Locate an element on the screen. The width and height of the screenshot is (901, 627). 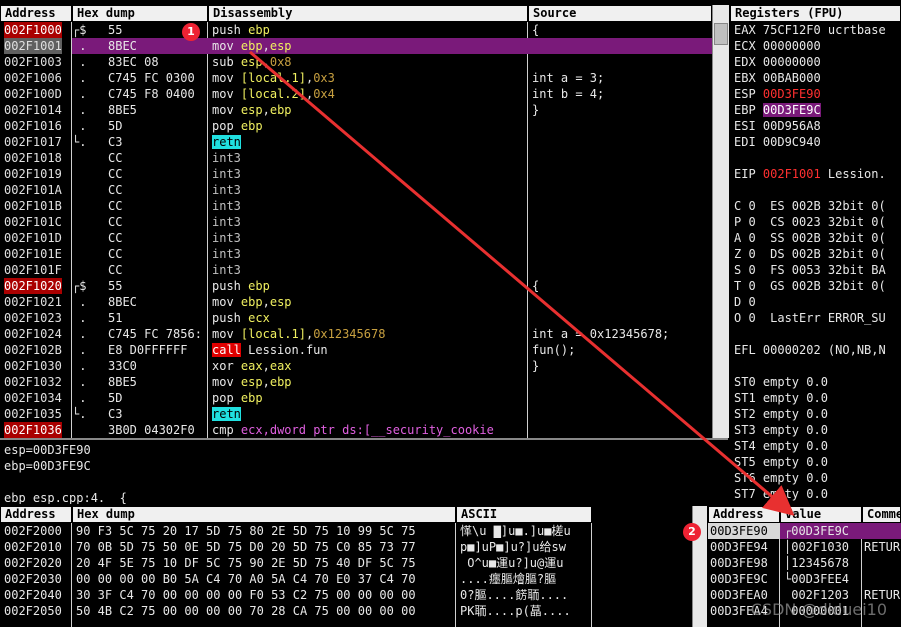
watermark-text: CSDN @dlduei10 is located at coordinates (818, 609).